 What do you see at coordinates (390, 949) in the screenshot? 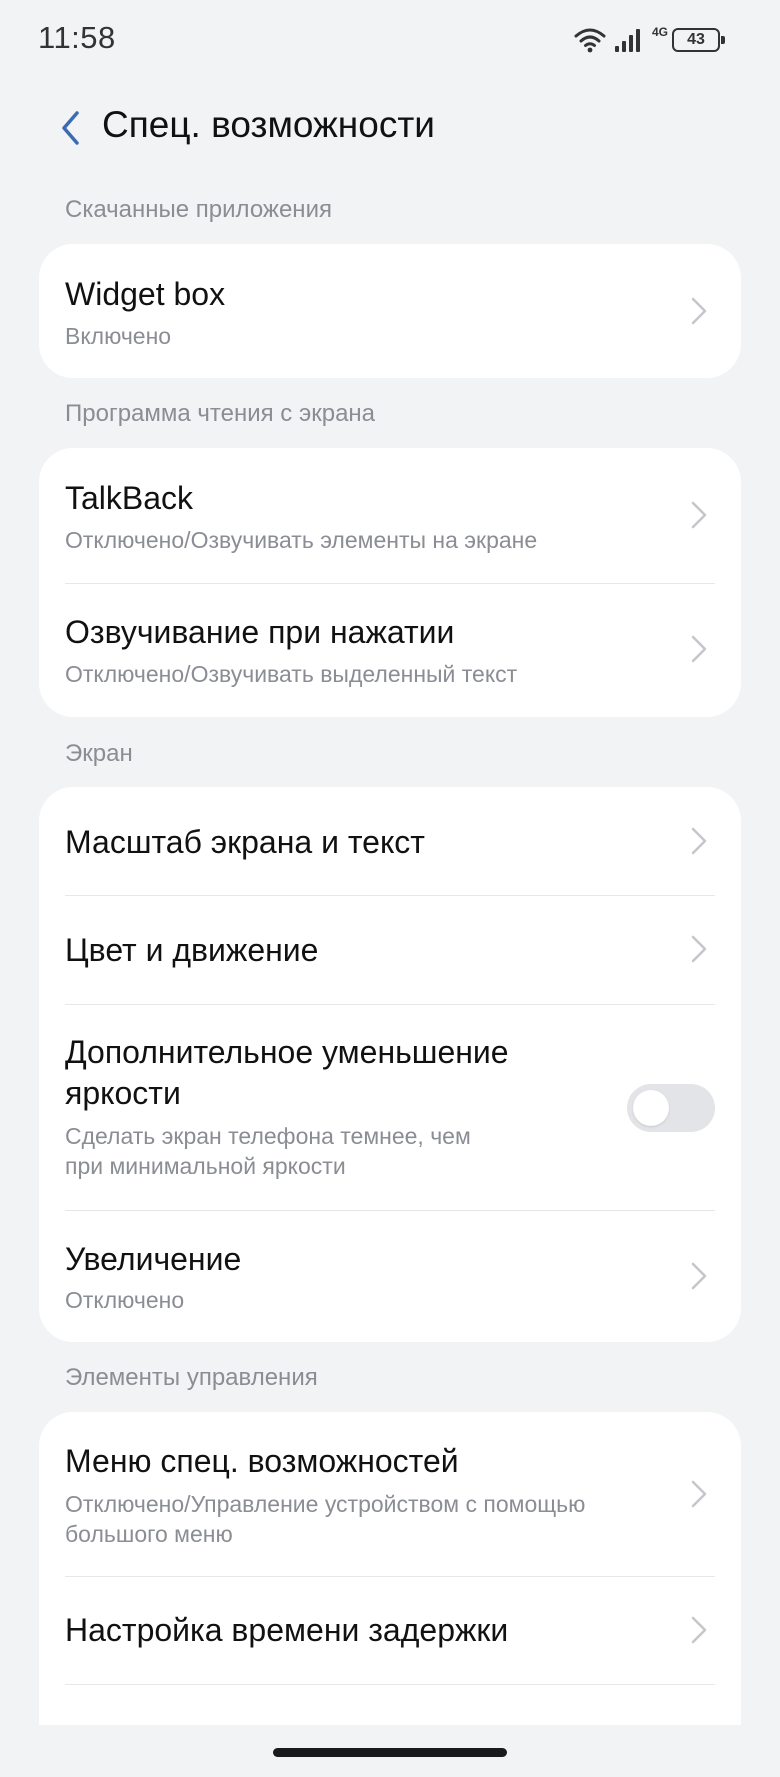
I see `setting-color-motion: Цвет и движение` at bounding box center [390, 949].